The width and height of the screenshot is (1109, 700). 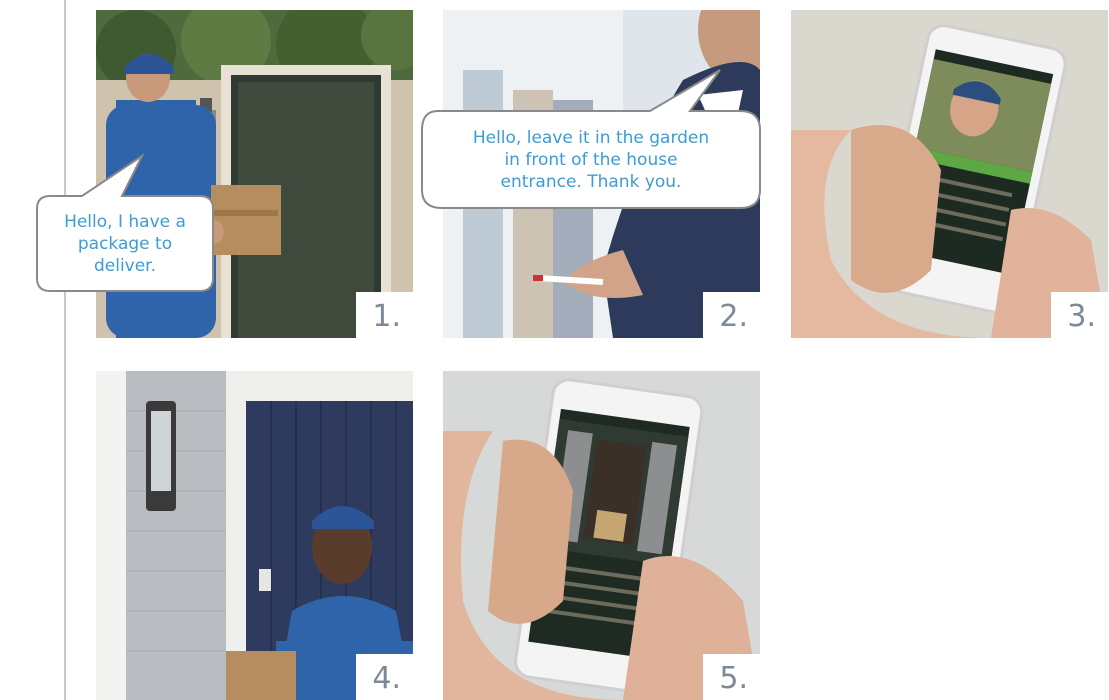 I want to click on phone-video-call-photo-image, so click(x=949, y=174).